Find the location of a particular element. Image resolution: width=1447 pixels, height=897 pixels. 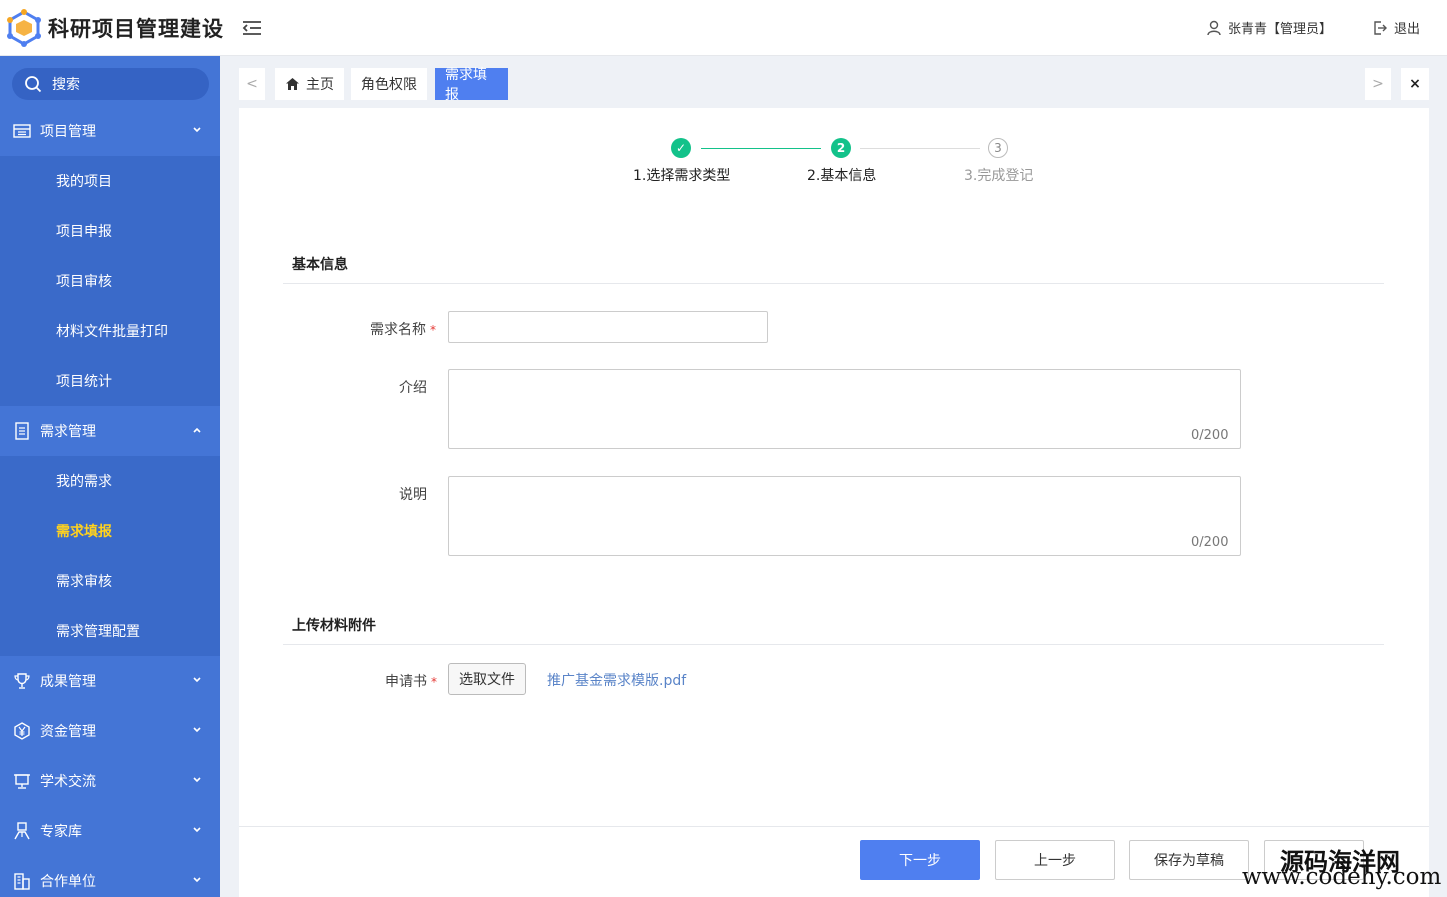

submenu-project: 我的项目 项目申报 项目审核 材料文件批量打印 项目统计 is located at coordinates (110, 281).